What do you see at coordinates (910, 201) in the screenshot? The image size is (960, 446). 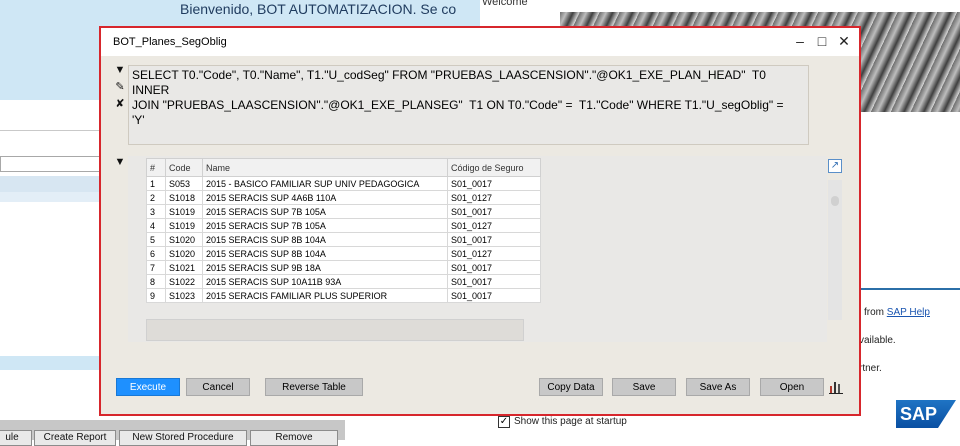 I see `welcome-sidebar` at bounding box center [910, 201].